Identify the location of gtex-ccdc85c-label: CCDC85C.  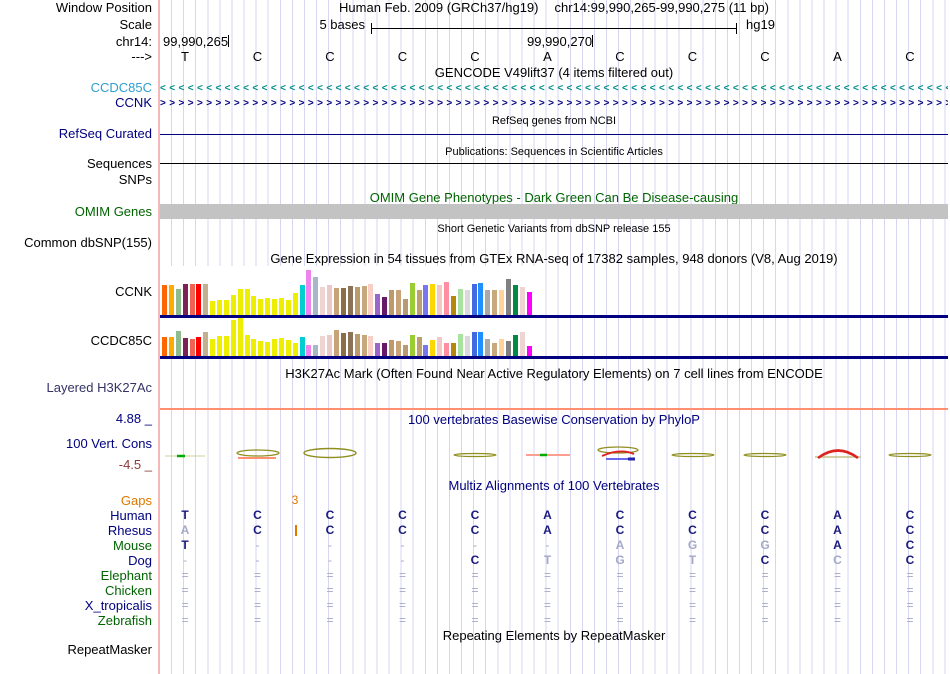
(76, 341).